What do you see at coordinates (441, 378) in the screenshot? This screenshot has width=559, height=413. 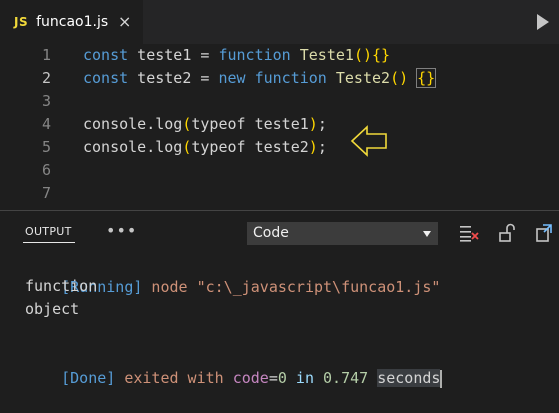 I see `text-cursor` at bounding box center [441, 378].